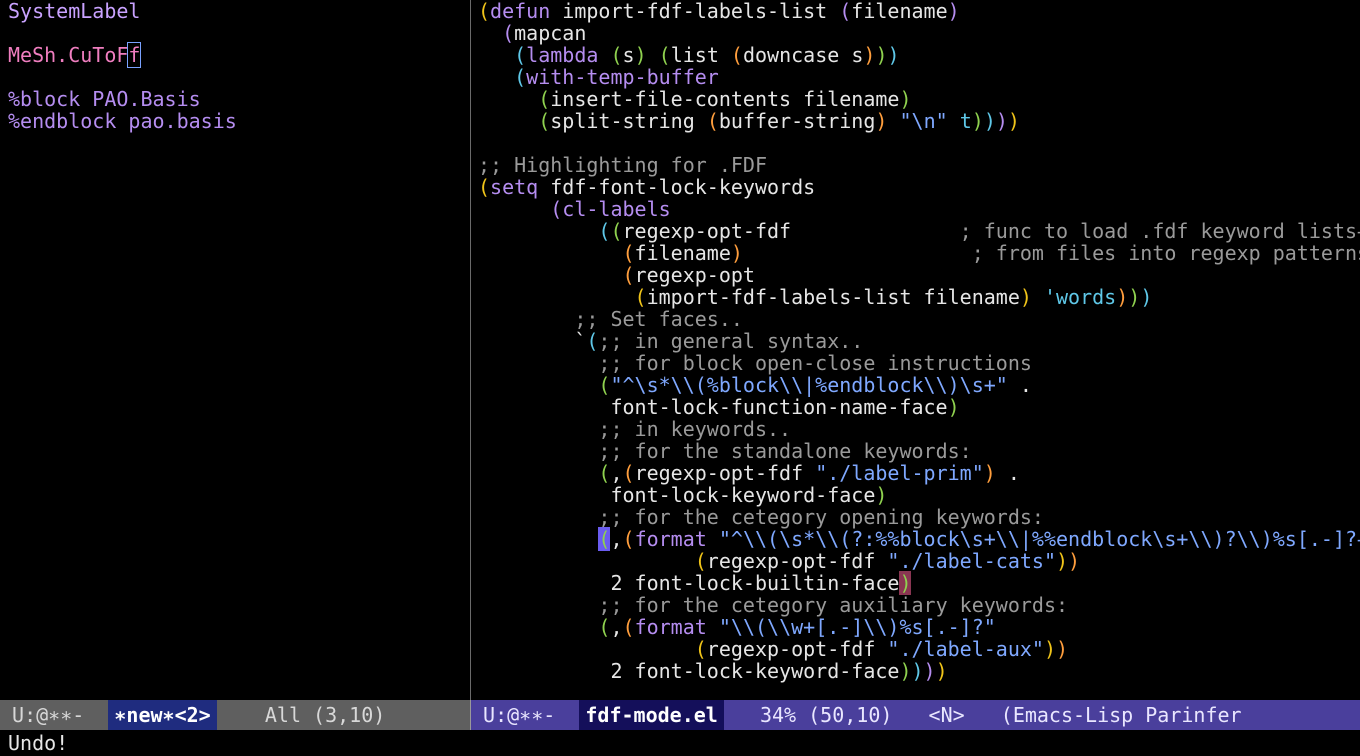 The height and width of the screenshot is (756, 1360). I want to click on code-token: %block PAO.Basis, so click(104, 99).